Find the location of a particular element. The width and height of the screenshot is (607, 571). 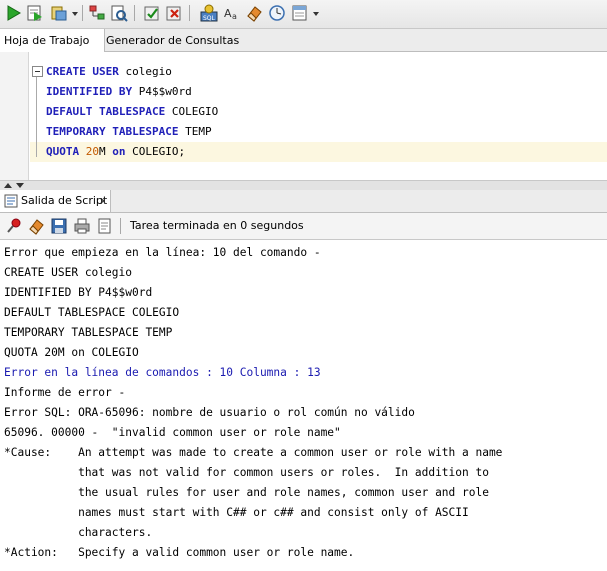

sql-history-icon: SQL is located at coordinates (209, 13).